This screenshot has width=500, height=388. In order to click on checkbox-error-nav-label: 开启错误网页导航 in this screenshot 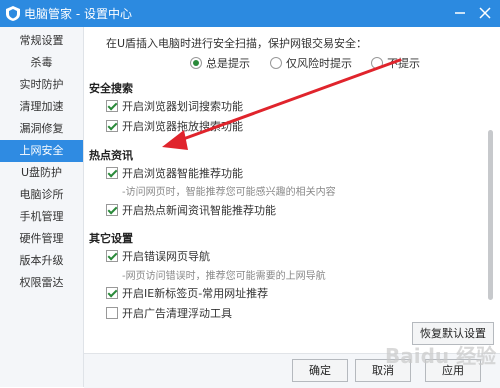, I will do `click(166, 256)`.